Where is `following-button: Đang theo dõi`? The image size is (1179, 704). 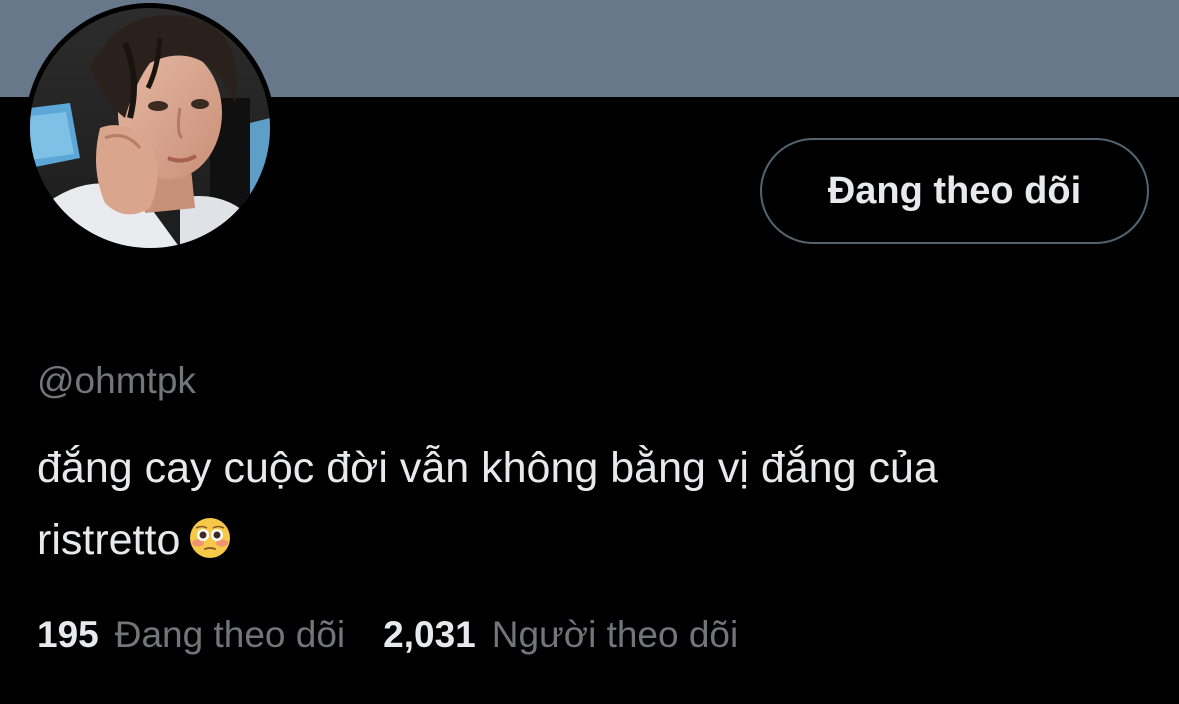
following-button: Đang theo dõi is located at coordinates (954, 191).